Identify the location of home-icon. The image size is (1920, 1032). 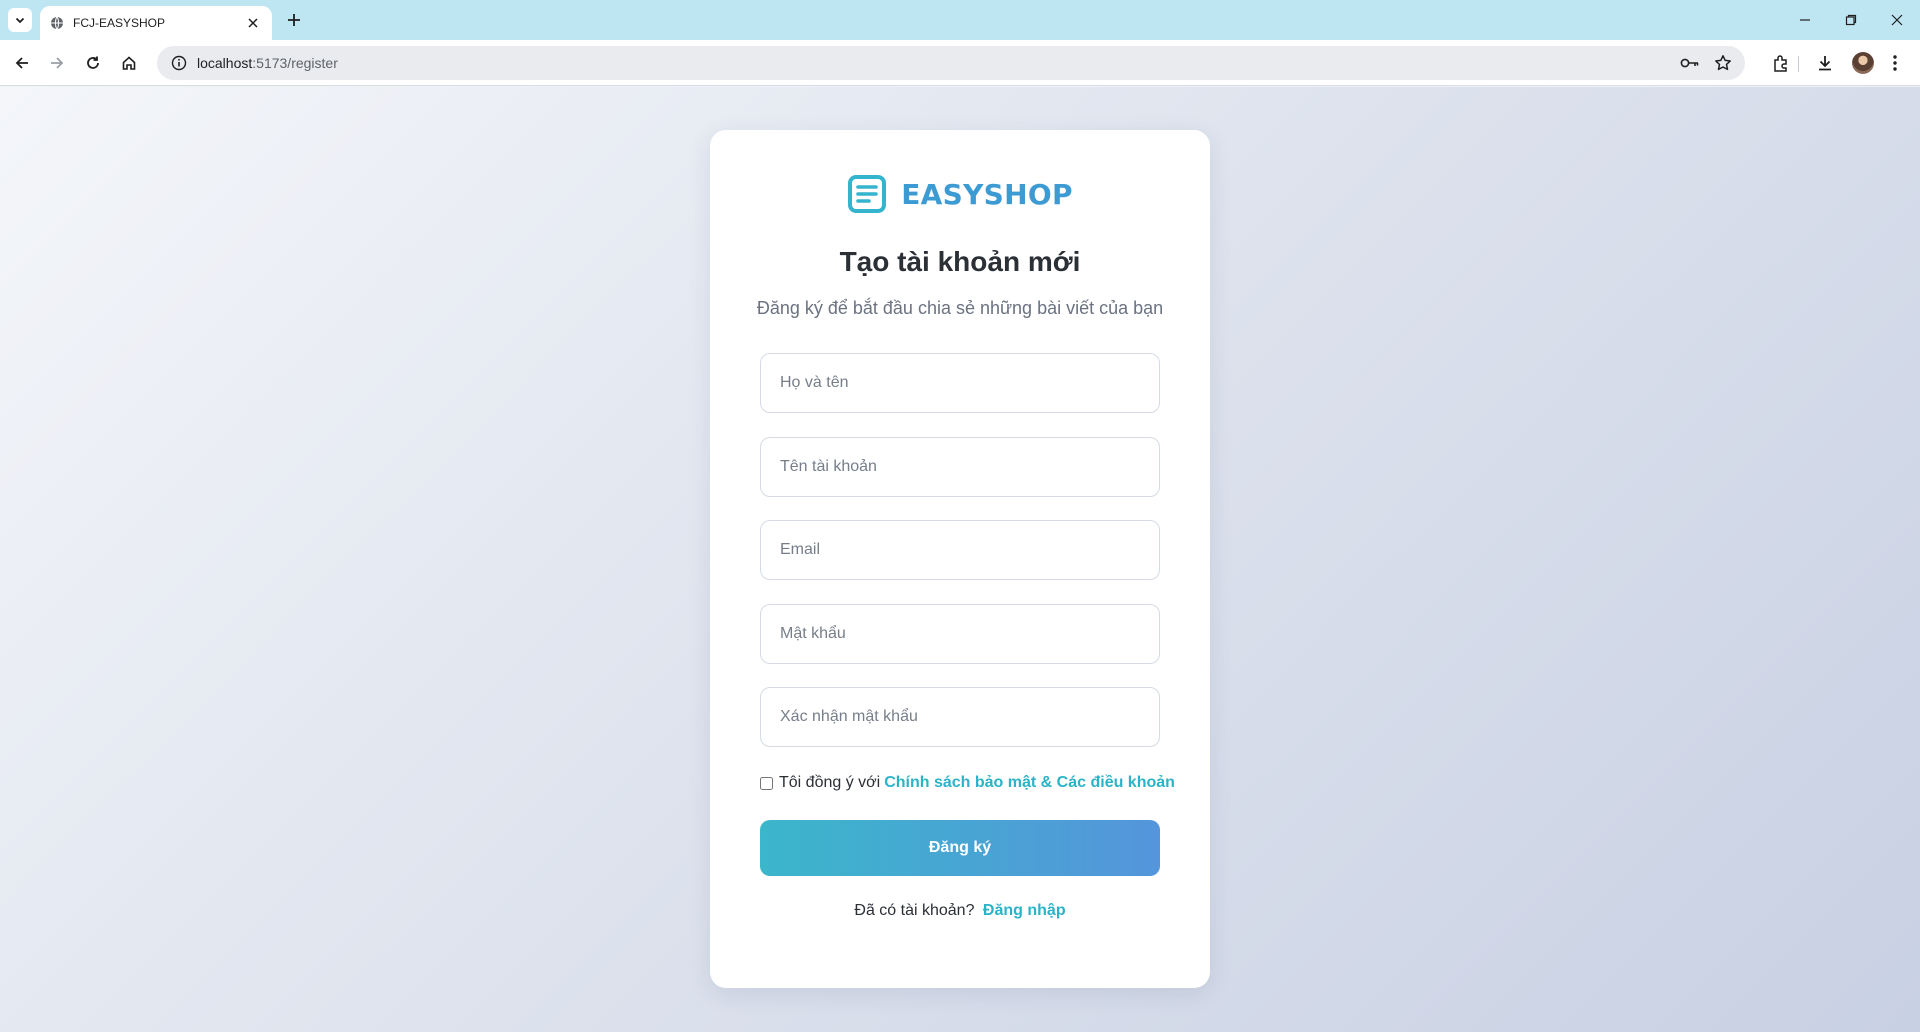
(129, 63).